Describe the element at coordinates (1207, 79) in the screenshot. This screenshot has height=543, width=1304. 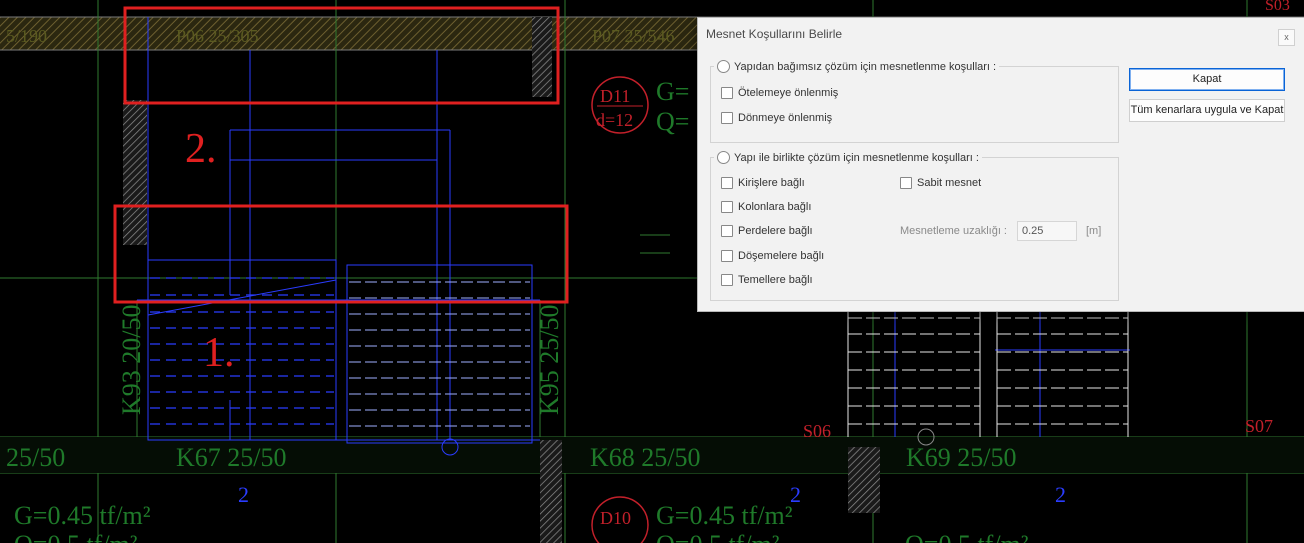
I see `close-button: Kapat` at that location.